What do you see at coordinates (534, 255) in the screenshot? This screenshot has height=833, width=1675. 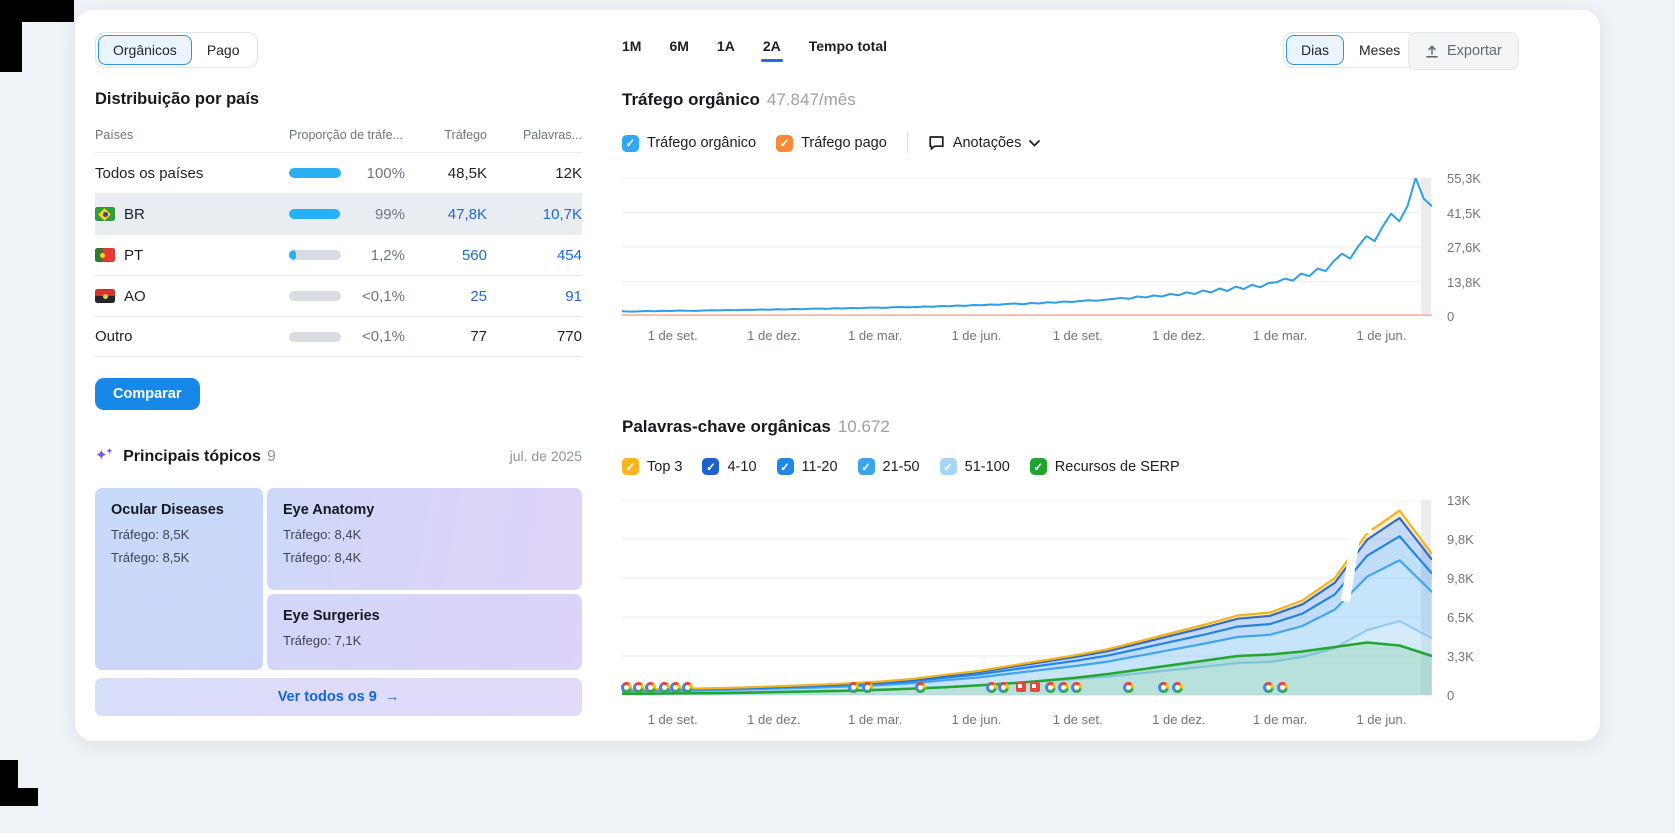 I see `keywords-link: 454` at bounding box center [534, 255].